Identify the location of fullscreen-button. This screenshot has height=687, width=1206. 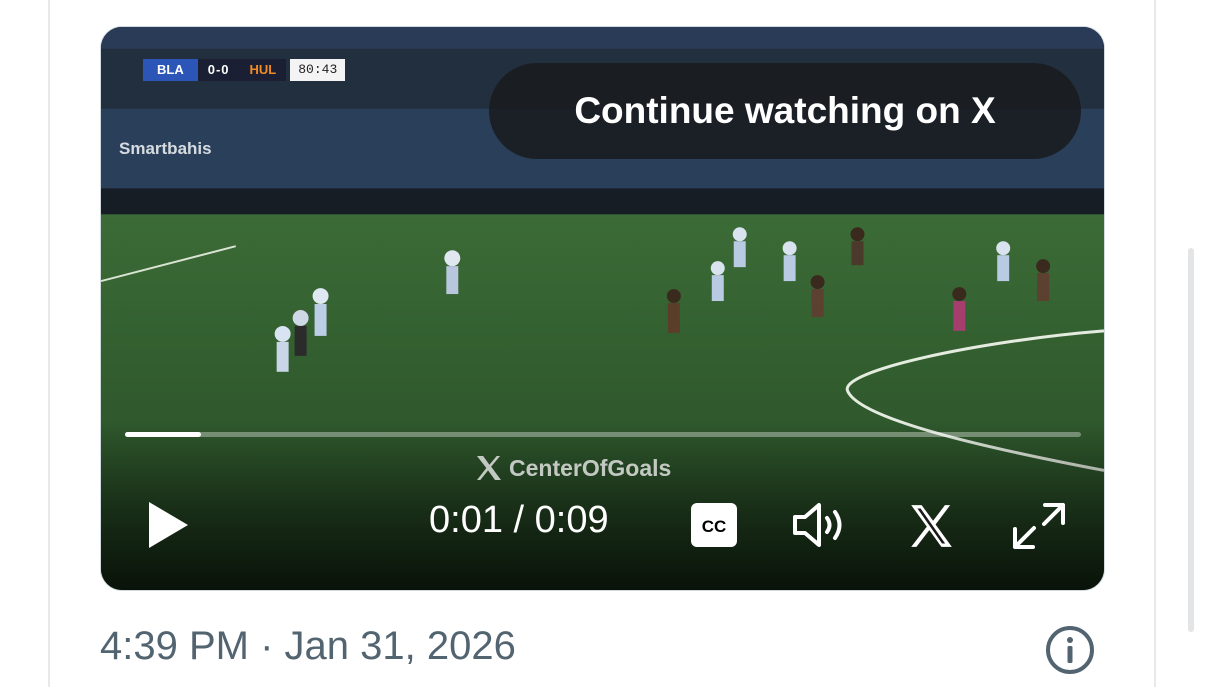
(1039, 526).